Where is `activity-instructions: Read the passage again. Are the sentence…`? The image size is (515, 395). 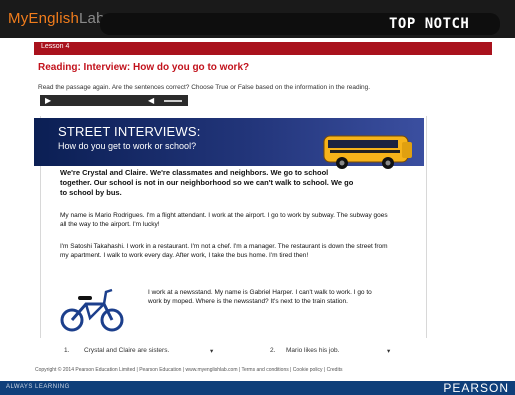
activity-instructions: Read the passage again. Are the sentence… is located at coordinates (204, 87).